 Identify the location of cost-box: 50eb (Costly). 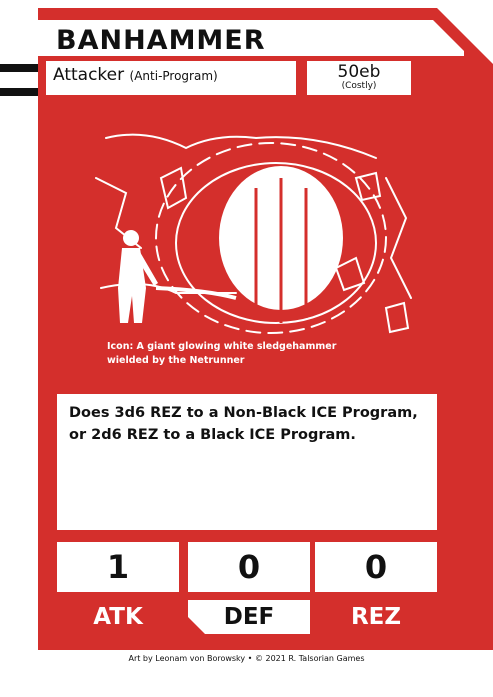
(359, 78).